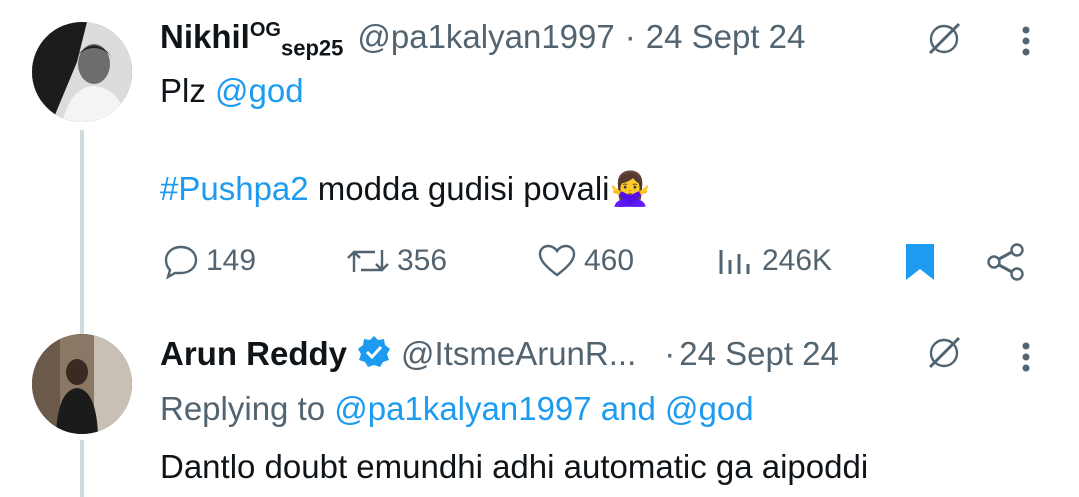 The image size is (1079, 497). What do you see at coordinates (181, 262) in the screenshot?
I see `reply-icon` at bounding box center [181, 262].